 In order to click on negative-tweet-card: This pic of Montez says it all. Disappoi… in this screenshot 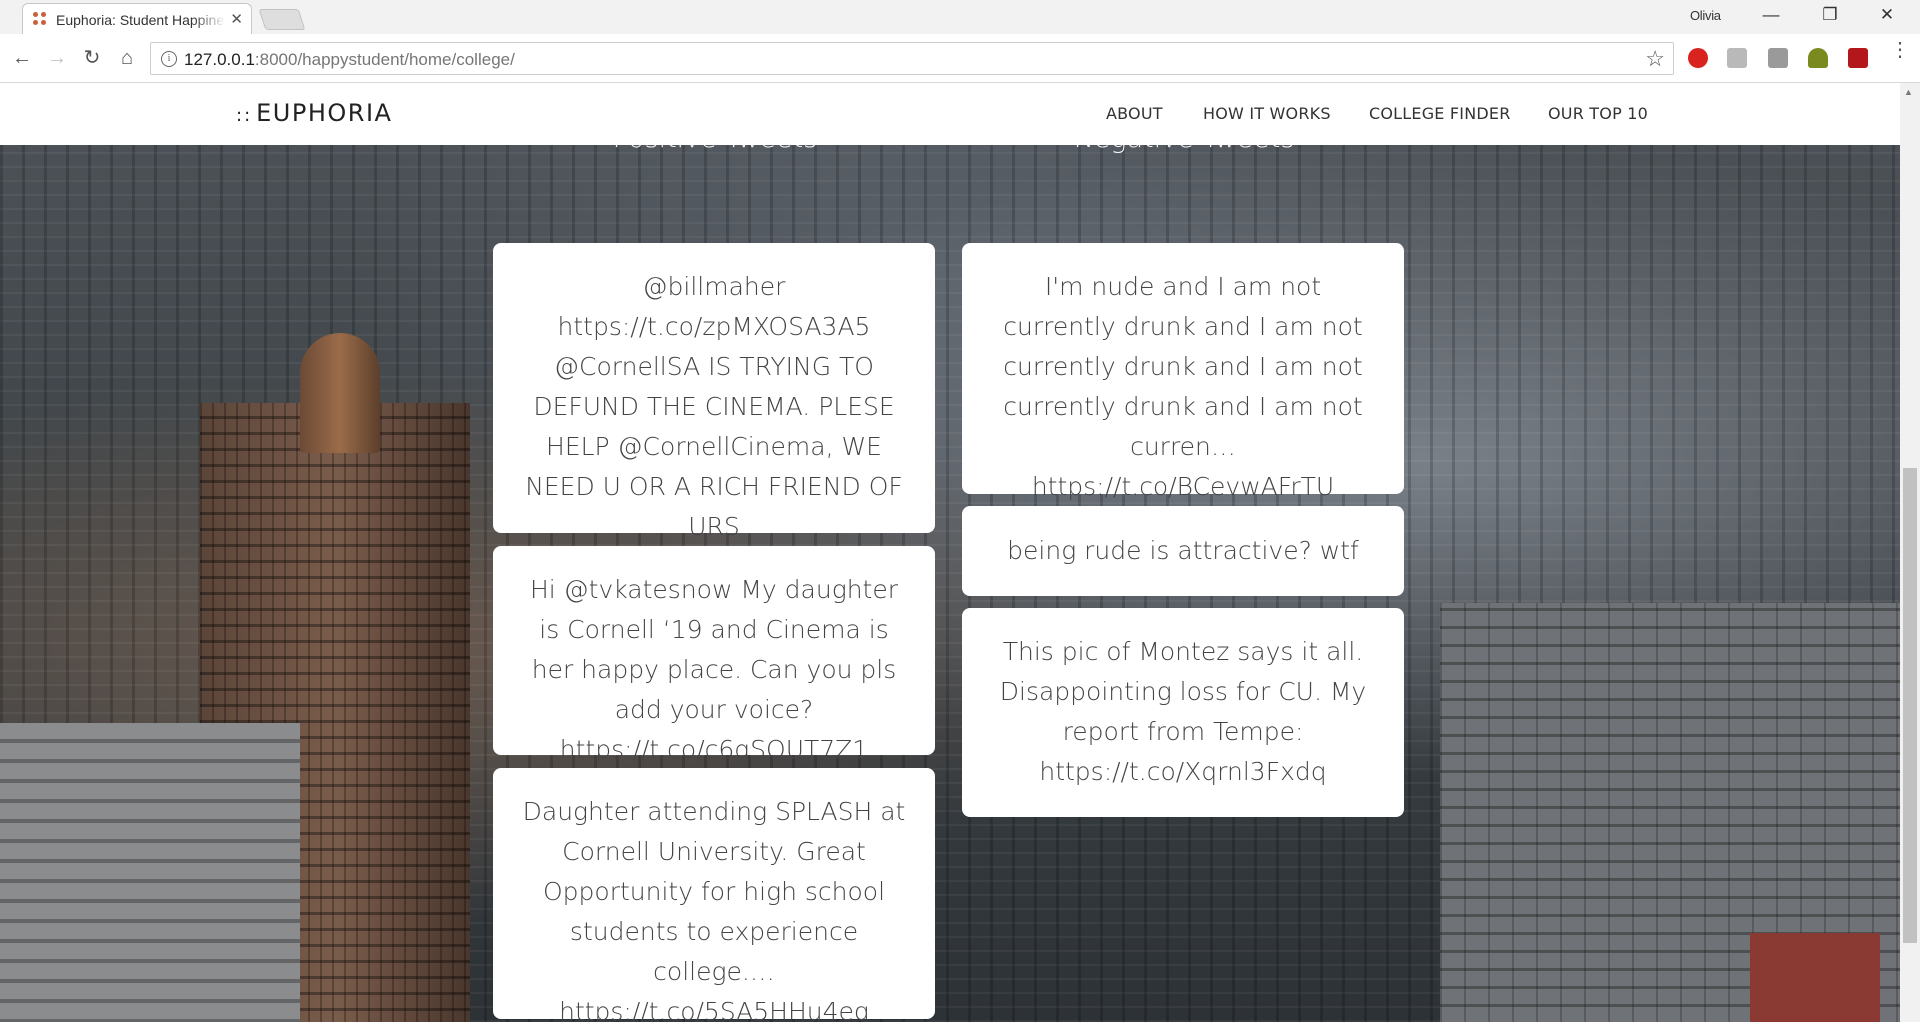, I will do `click(1183, 712)`.